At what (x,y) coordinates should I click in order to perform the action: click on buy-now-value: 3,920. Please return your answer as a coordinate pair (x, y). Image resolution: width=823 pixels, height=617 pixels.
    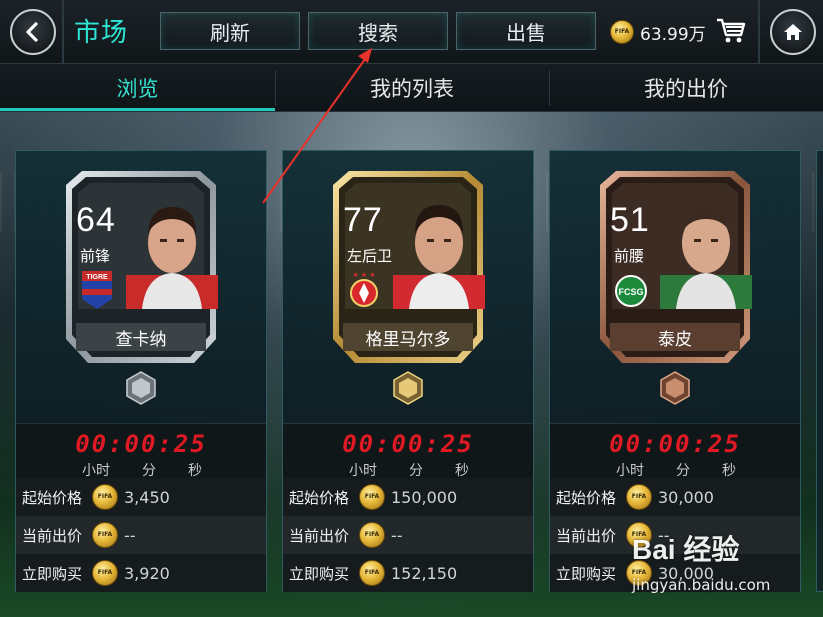
    Looking at the image, I should click on (147, 573).